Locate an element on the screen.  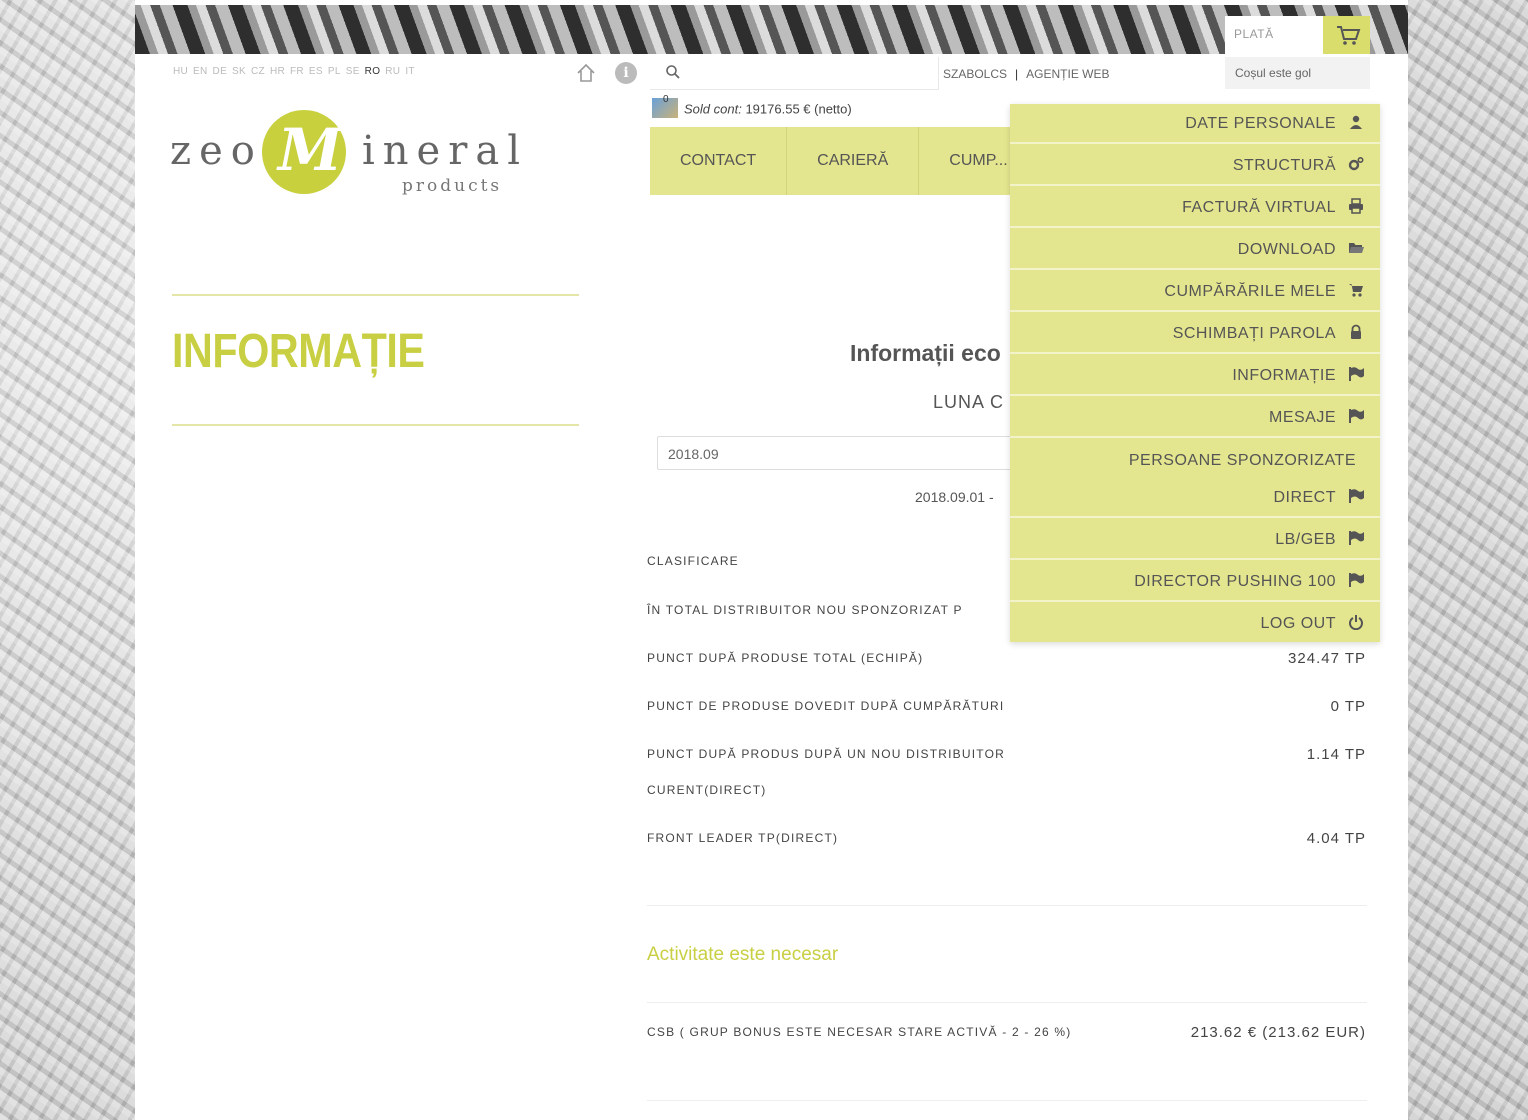
info-icon: i is located at coordinates (626, 73).